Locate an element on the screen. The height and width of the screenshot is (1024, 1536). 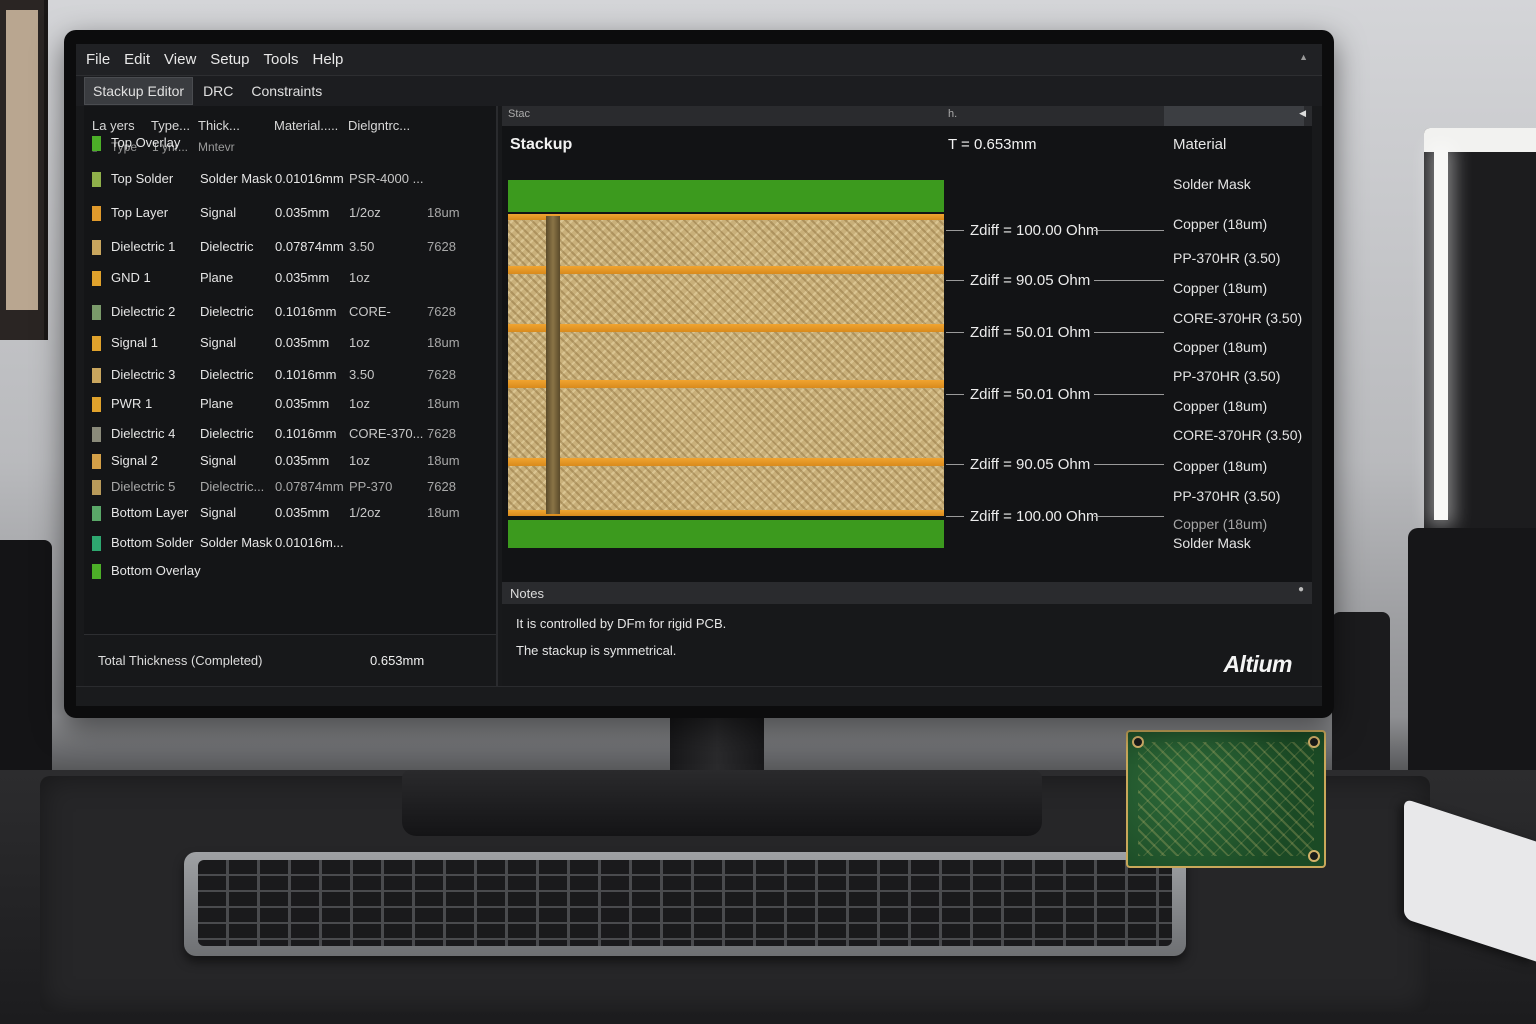
stackup-topbar-text: Stac is located at coordinates (519, 114).